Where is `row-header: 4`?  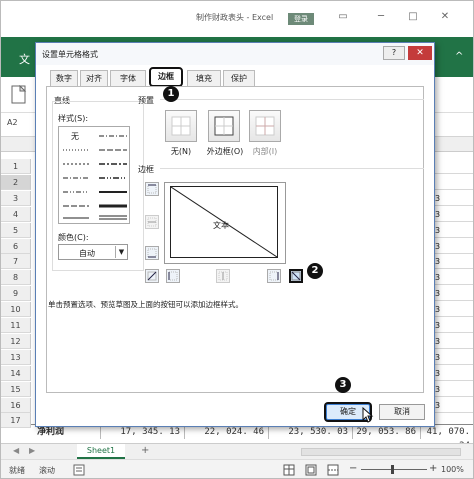 row-header: 4 is located at coordinates (16, 214).